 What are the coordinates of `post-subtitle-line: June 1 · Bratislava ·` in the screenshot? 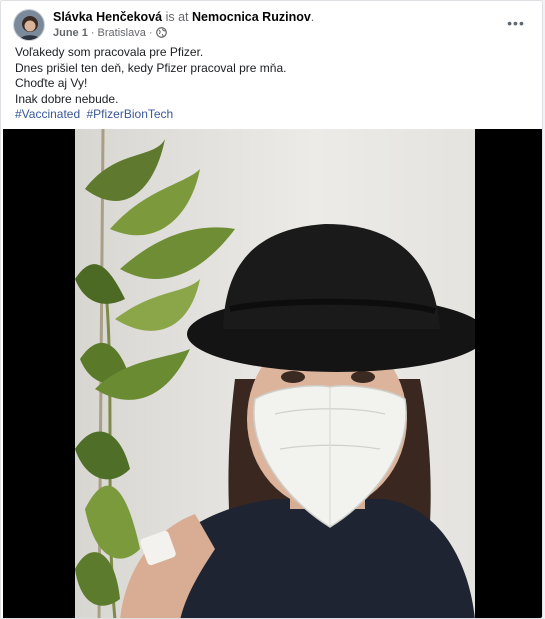 It's located at (271, 34).